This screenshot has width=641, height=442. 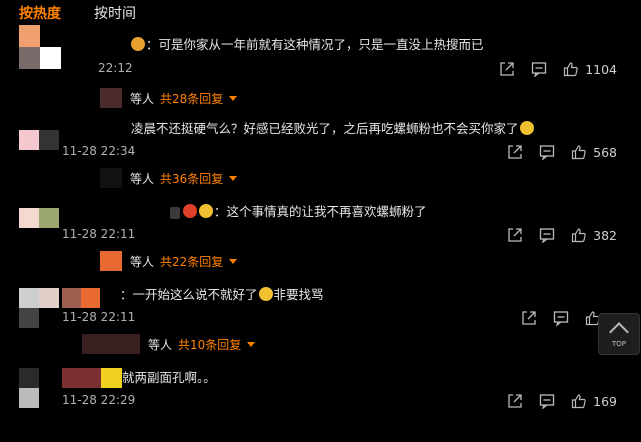 I want to click on like-count: 382, so click(x=605, y=235).